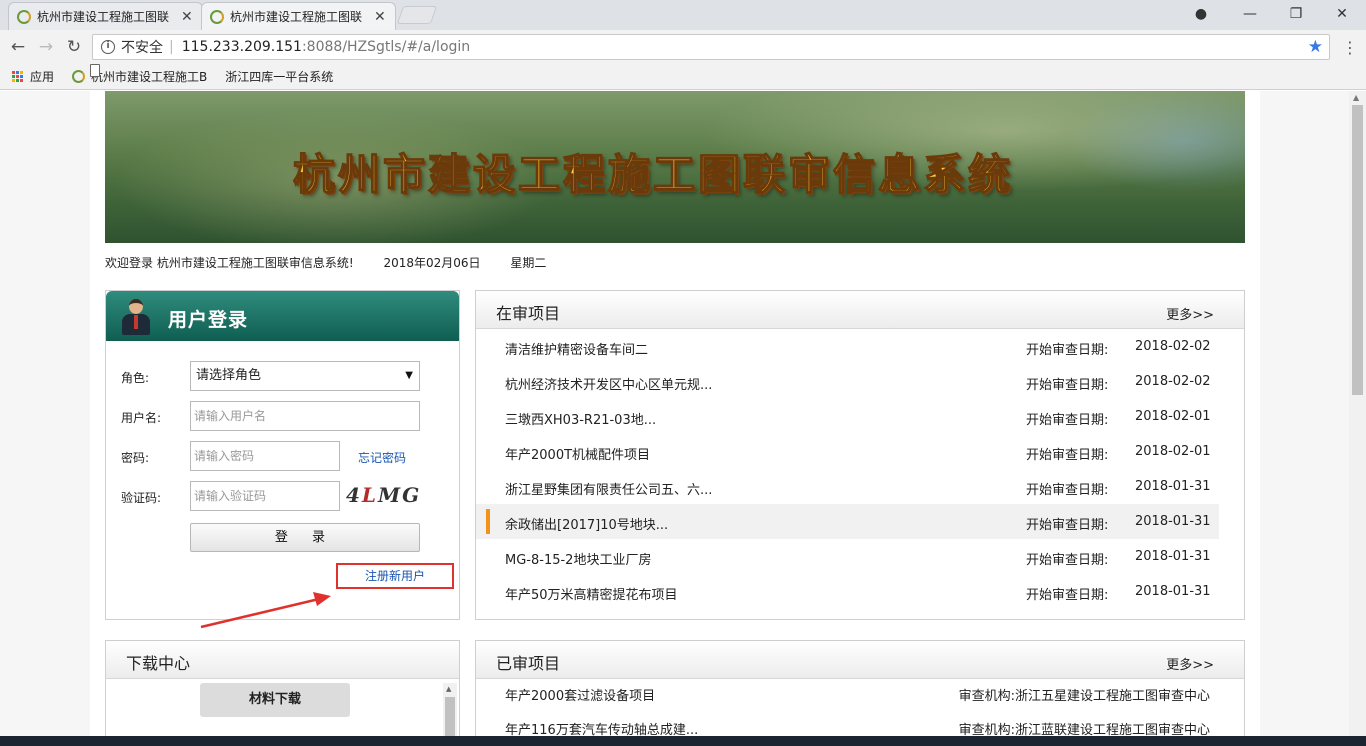  I want to click on security-label: 不安全, so click(142, 48).